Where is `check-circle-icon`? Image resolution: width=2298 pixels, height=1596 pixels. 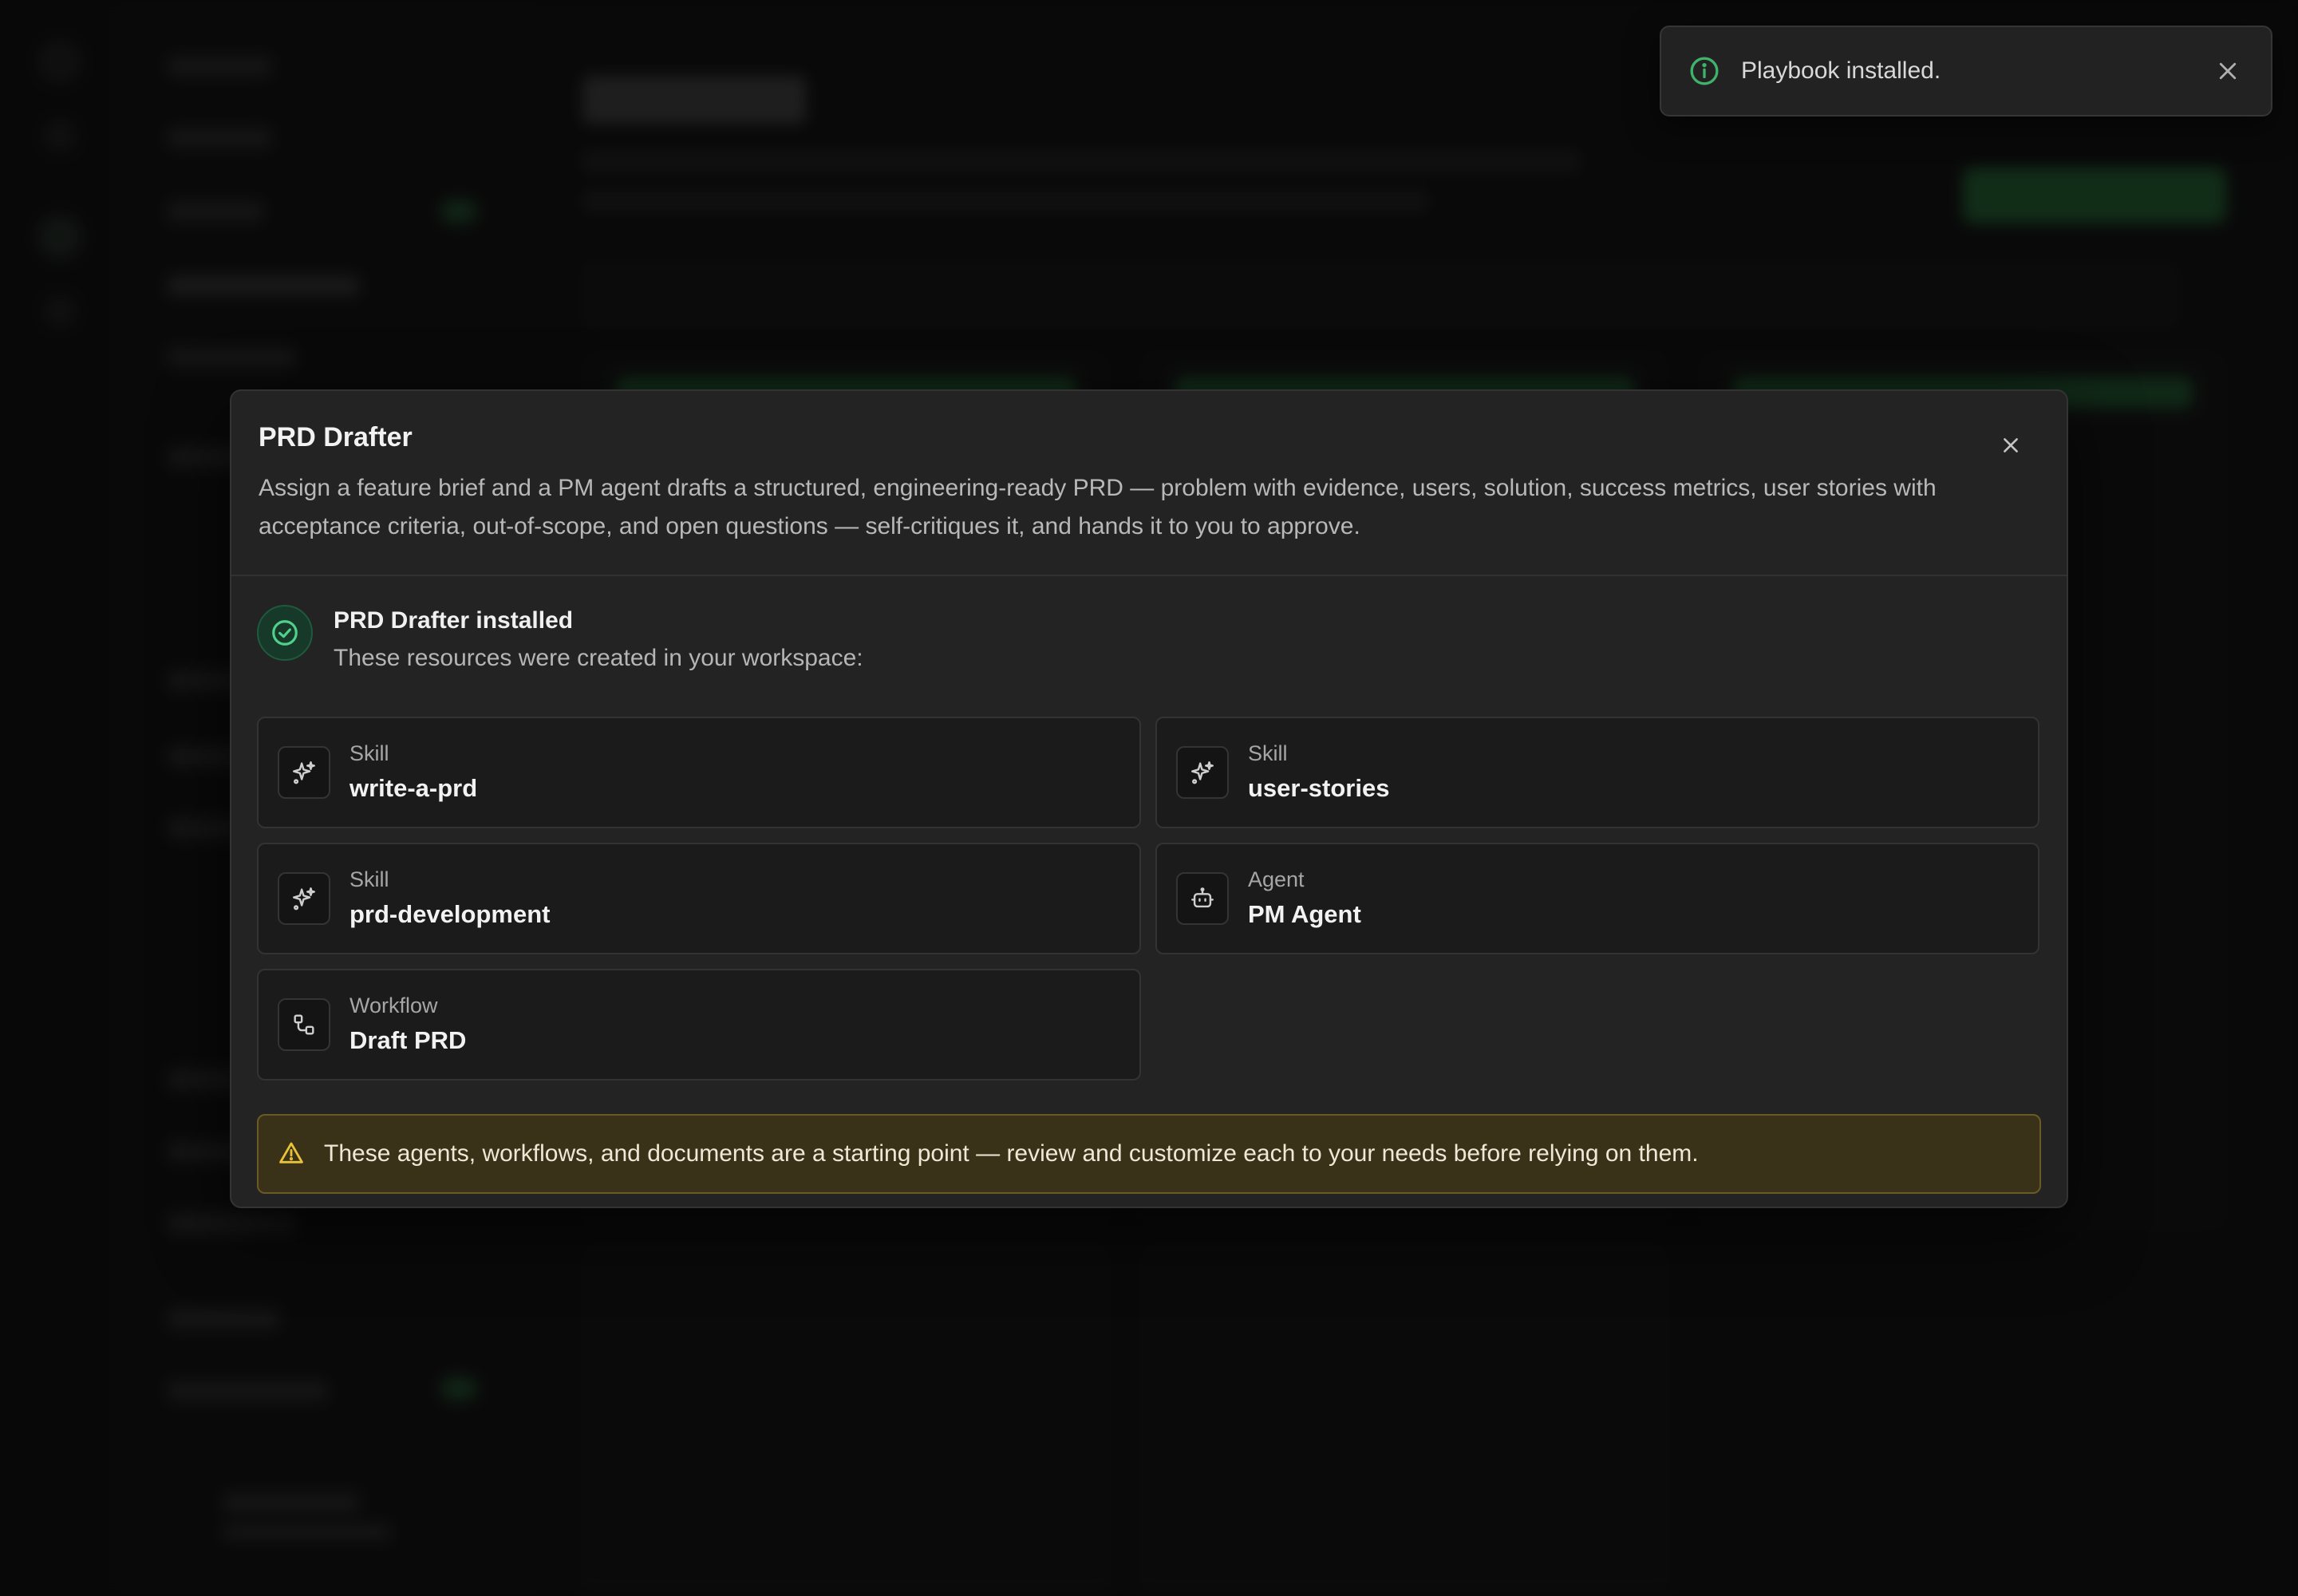
check-circle-icon is located at coordinates (285, 633).